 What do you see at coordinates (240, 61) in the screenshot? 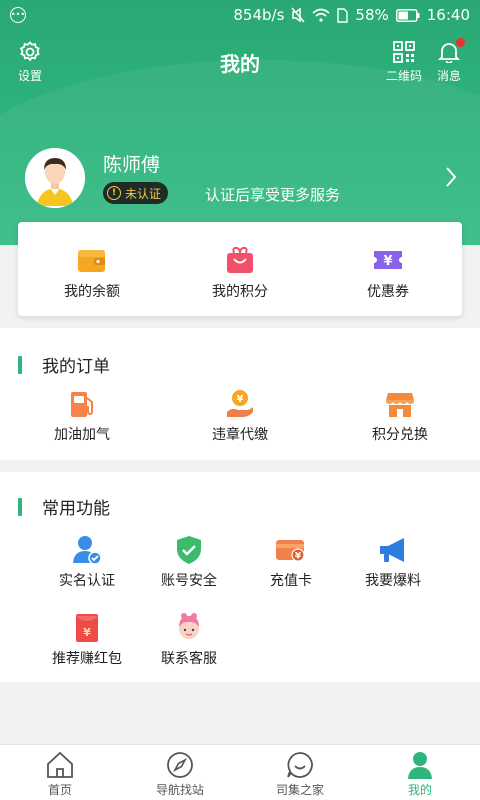
I see `top-bar: 设置 我的 二维码 消息` at bounding box center [240, 61].